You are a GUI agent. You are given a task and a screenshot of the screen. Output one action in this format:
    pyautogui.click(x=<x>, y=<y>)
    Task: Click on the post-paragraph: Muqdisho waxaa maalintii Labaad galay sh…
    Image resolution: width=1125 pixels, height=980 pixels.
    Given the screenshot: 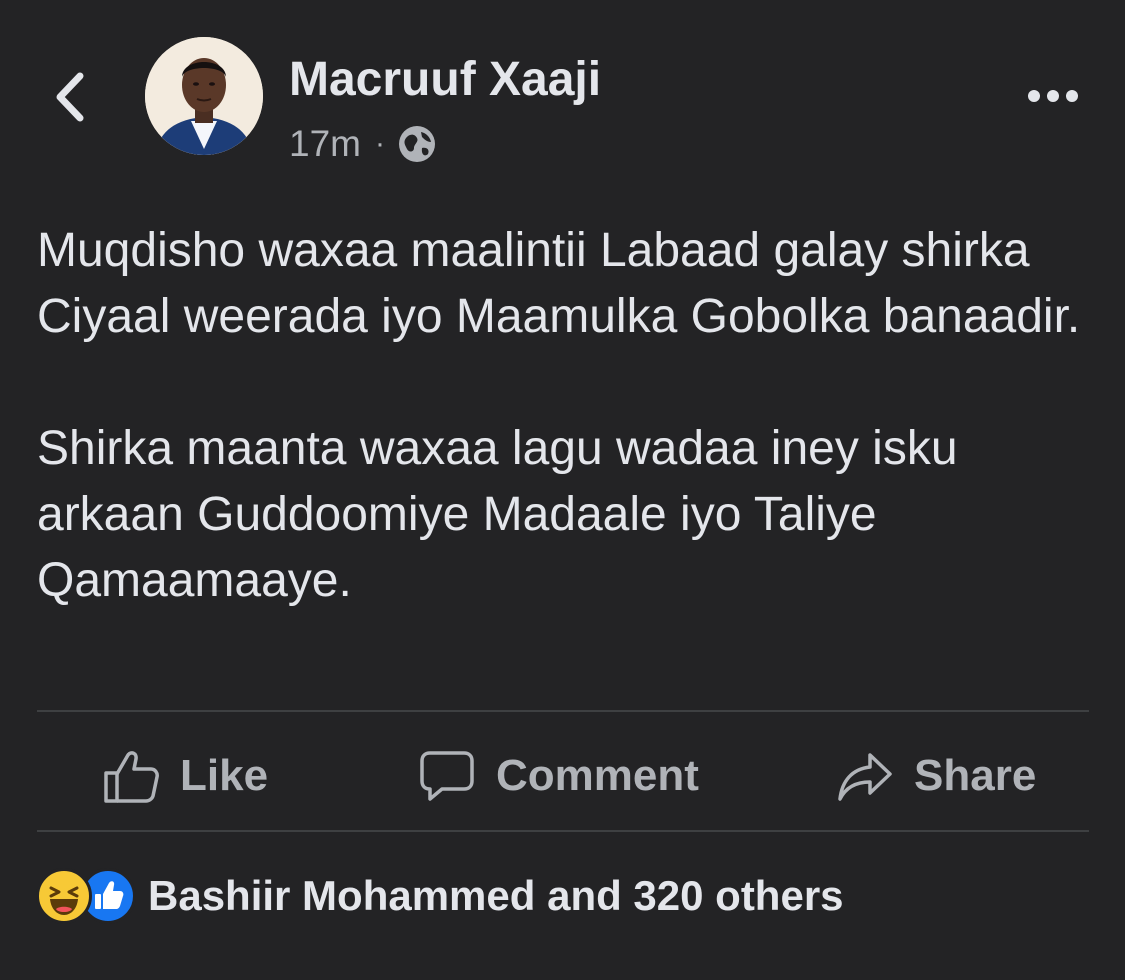 What is the action you would take?
    pyautogui.click(x=559, y=283)
    